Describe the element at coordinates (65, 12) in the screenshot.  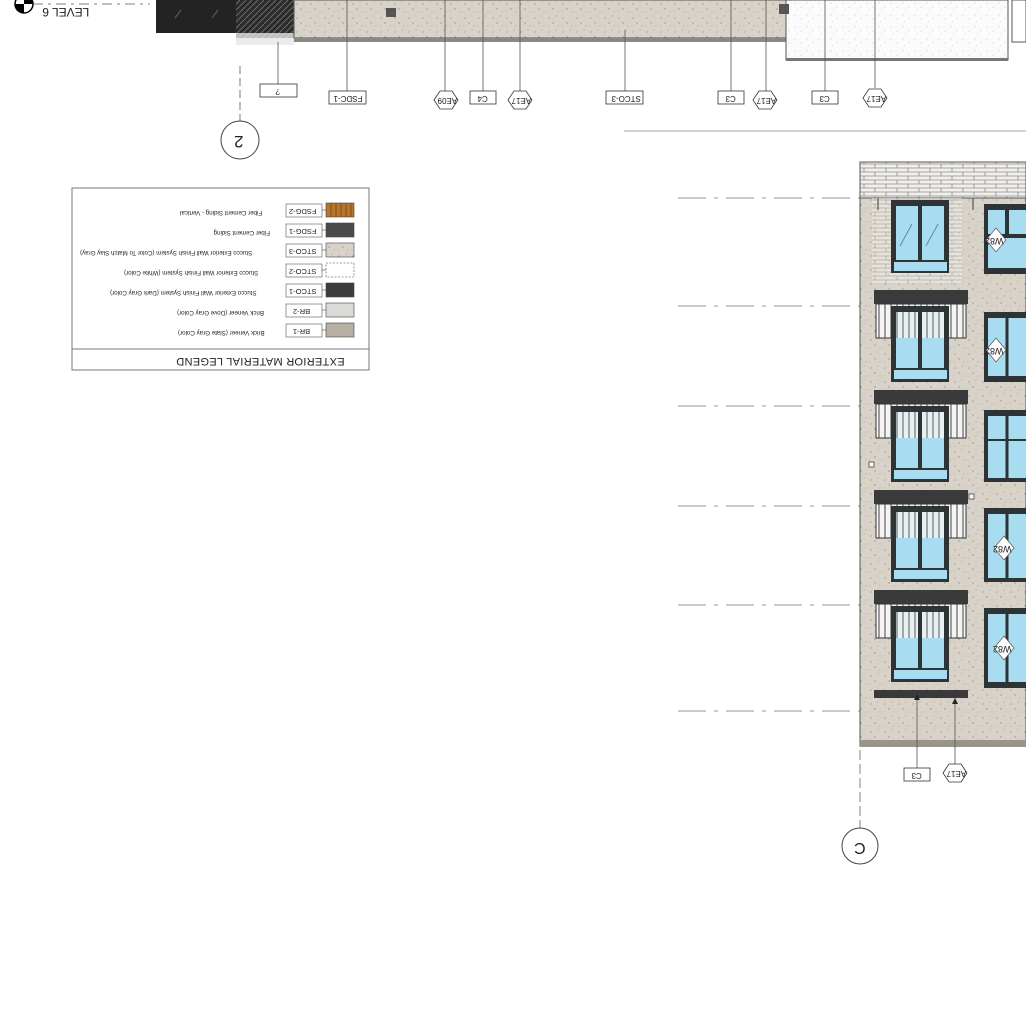
I see `level-label: LEVEL 6` at that location.